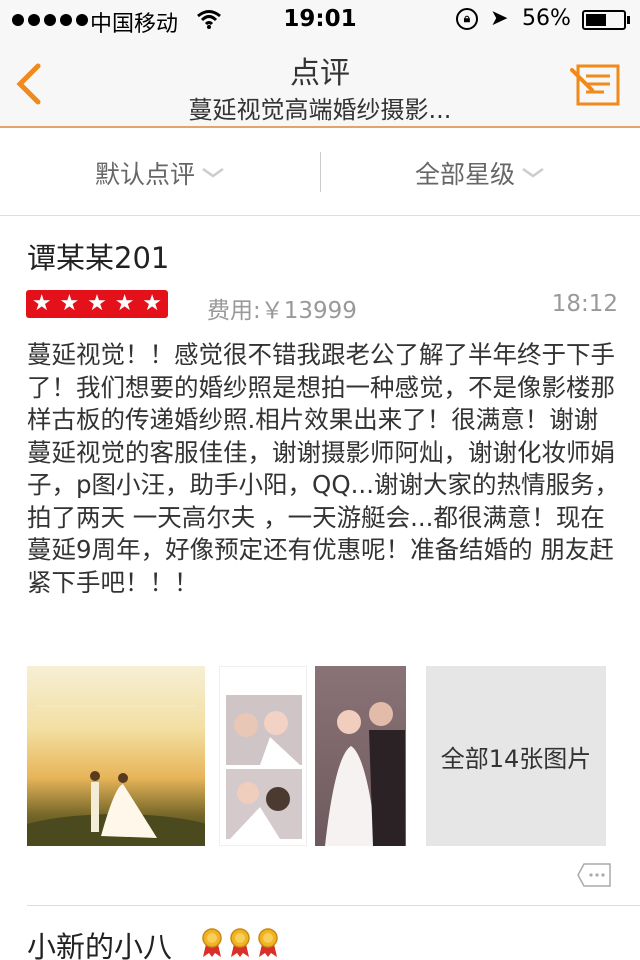 The image size is (640, 960). I want to click on battery-icon, so click(606, 20).